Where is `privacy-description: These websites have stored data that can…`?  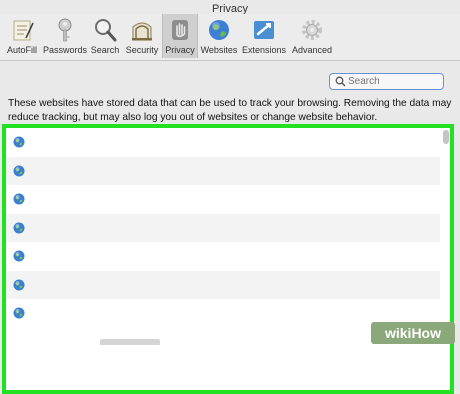
privacy-description: These websites have stored data that can… is located at coordinates (230, 110).